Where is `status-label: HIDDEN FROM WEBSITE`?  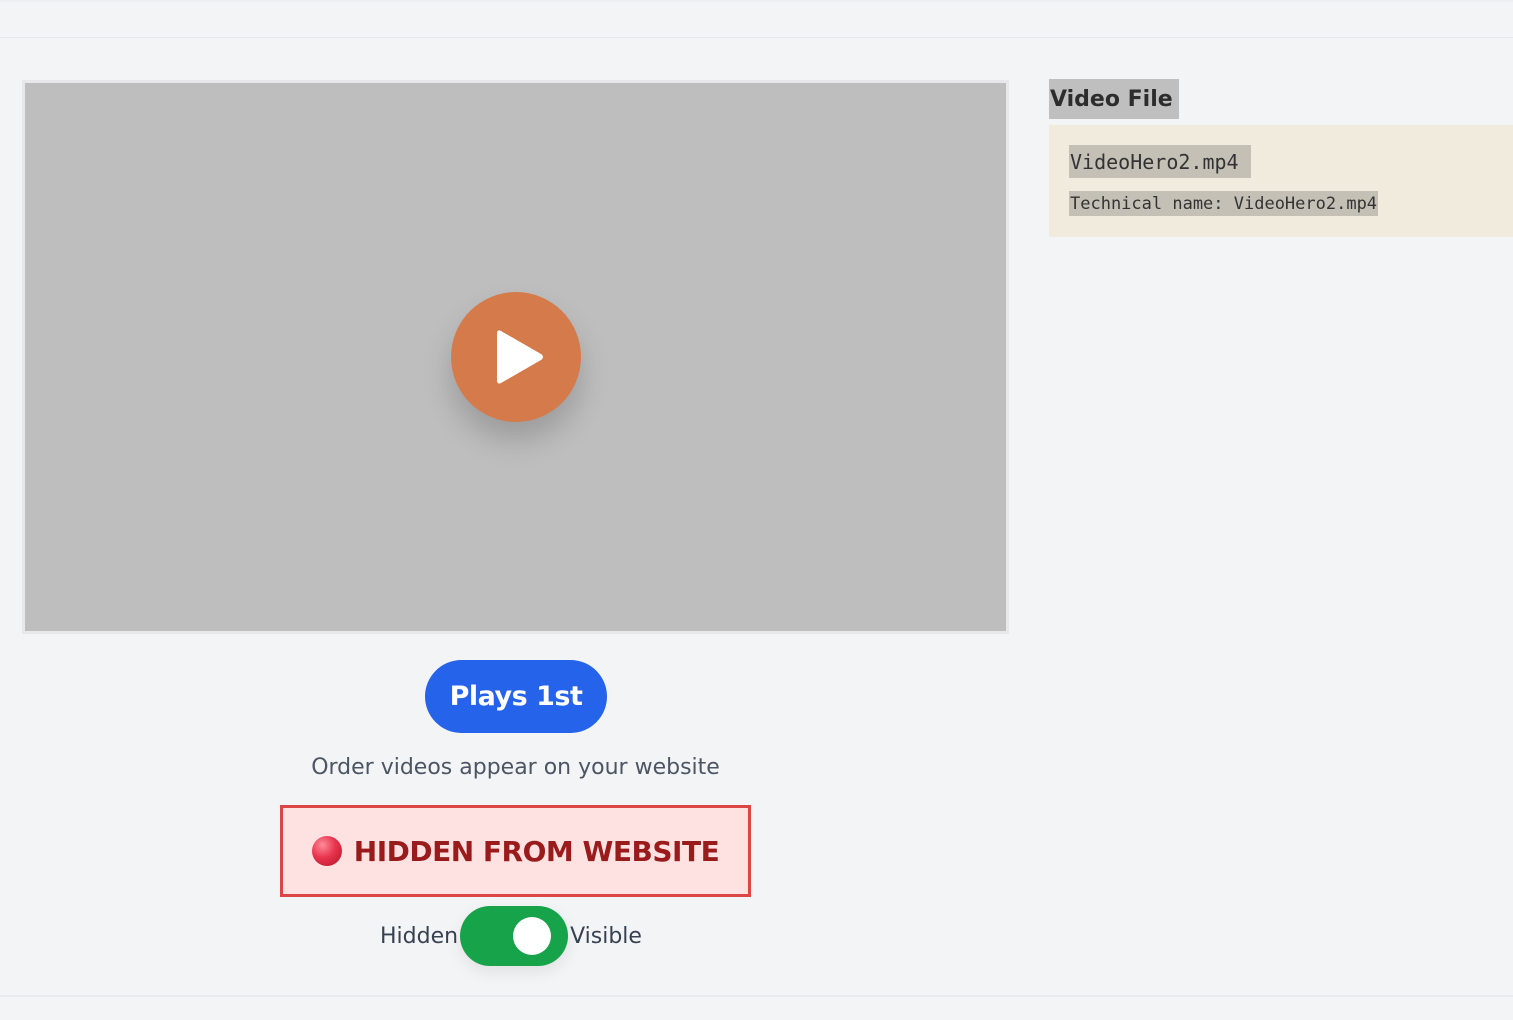 status-label: HIDDEN FROM WEBSITE is located at coordinates (536, 851).